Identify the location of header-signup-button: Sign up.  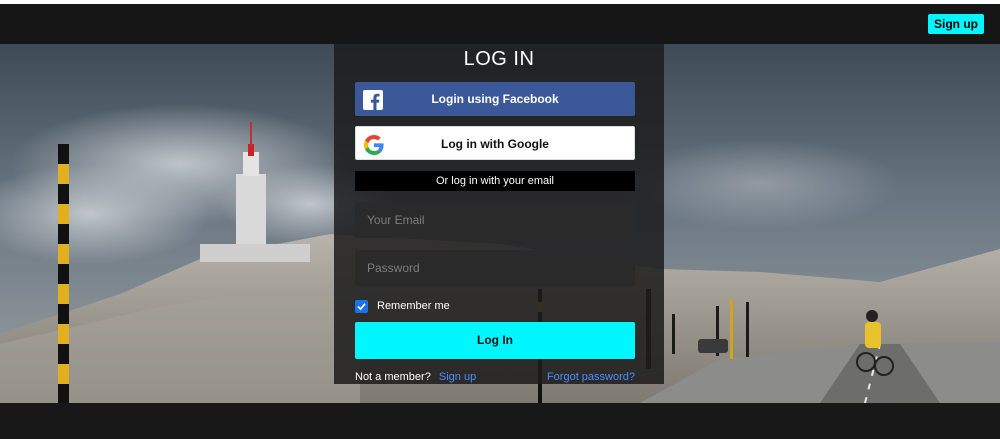
(956, 24).